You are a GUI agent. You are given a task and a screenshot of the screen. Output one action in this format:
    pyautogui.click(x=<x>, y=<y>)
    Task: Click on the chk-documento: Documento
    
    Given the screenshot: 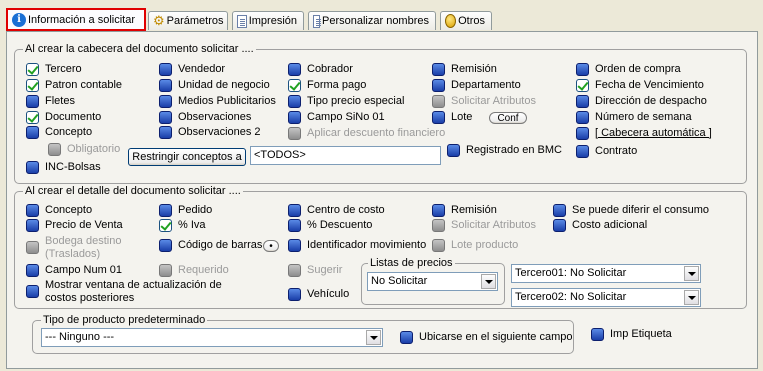 What is the action you would take?
    pyautogui.click(x=63, y=117)
    